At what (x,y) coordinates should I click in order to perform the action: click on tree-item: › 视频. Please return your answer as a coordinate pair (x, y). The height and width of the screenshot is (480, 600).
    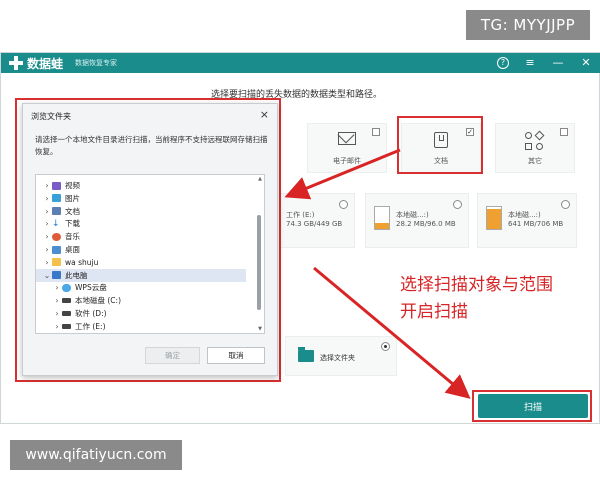
    Looking at the image, I should click on (141, 185).